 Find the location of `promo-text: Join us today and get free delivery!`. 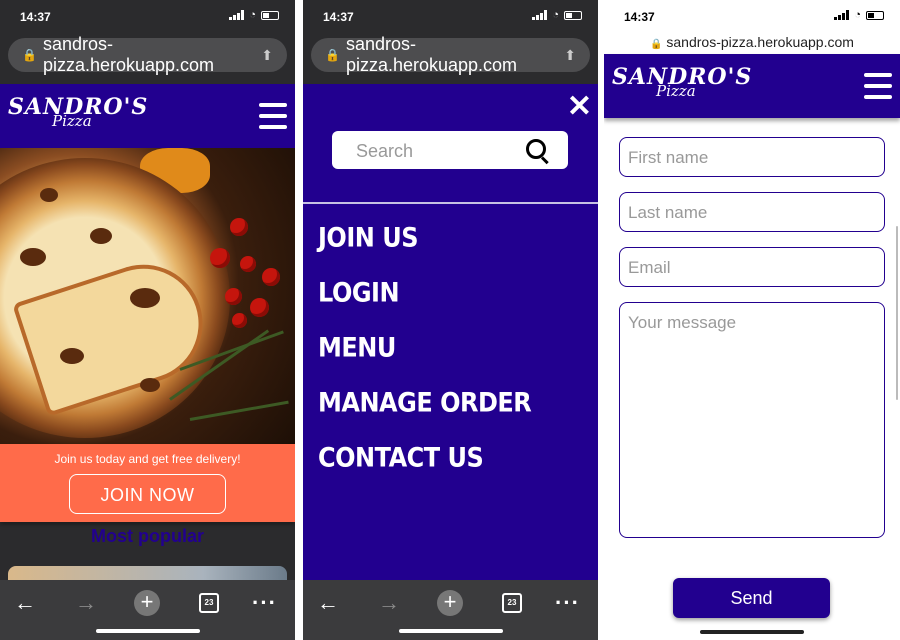

promo-text: Join us today and get free delivery! is located at coordinates (147, 459).